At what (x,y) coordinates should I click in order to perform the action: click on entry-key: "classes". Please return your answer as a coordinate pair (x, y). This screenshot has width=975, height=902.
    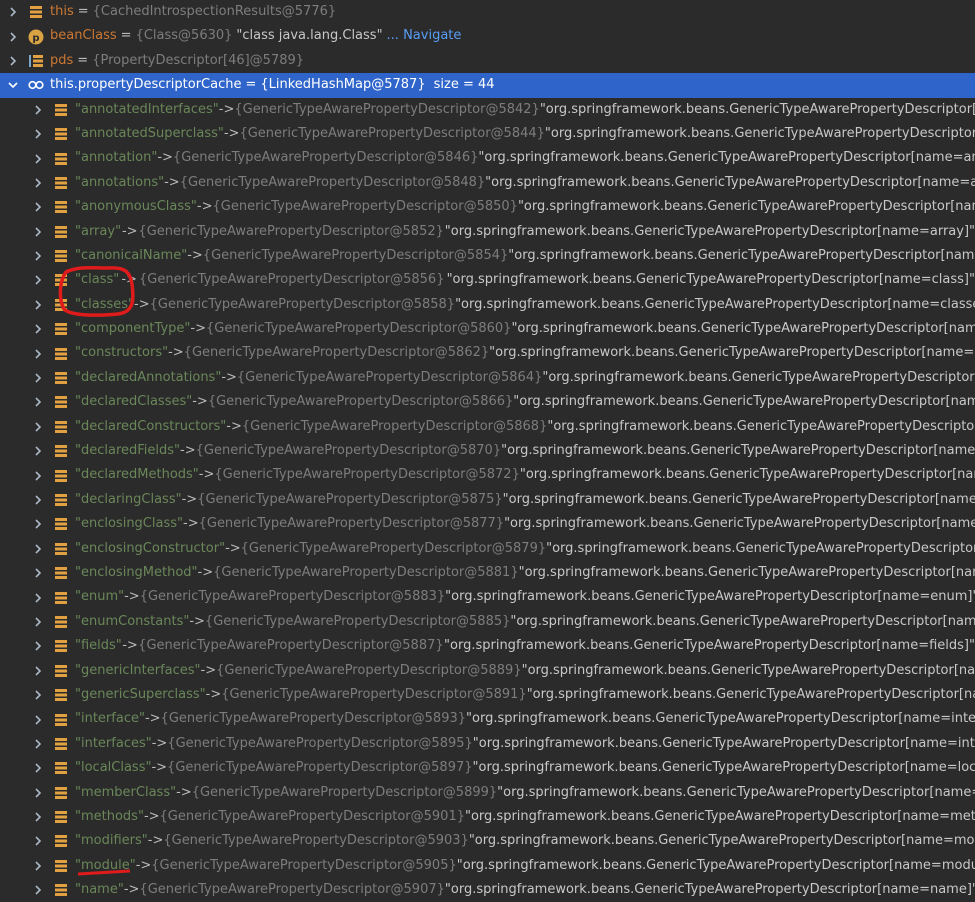
    Looking at the image, I should click on (105, 304).